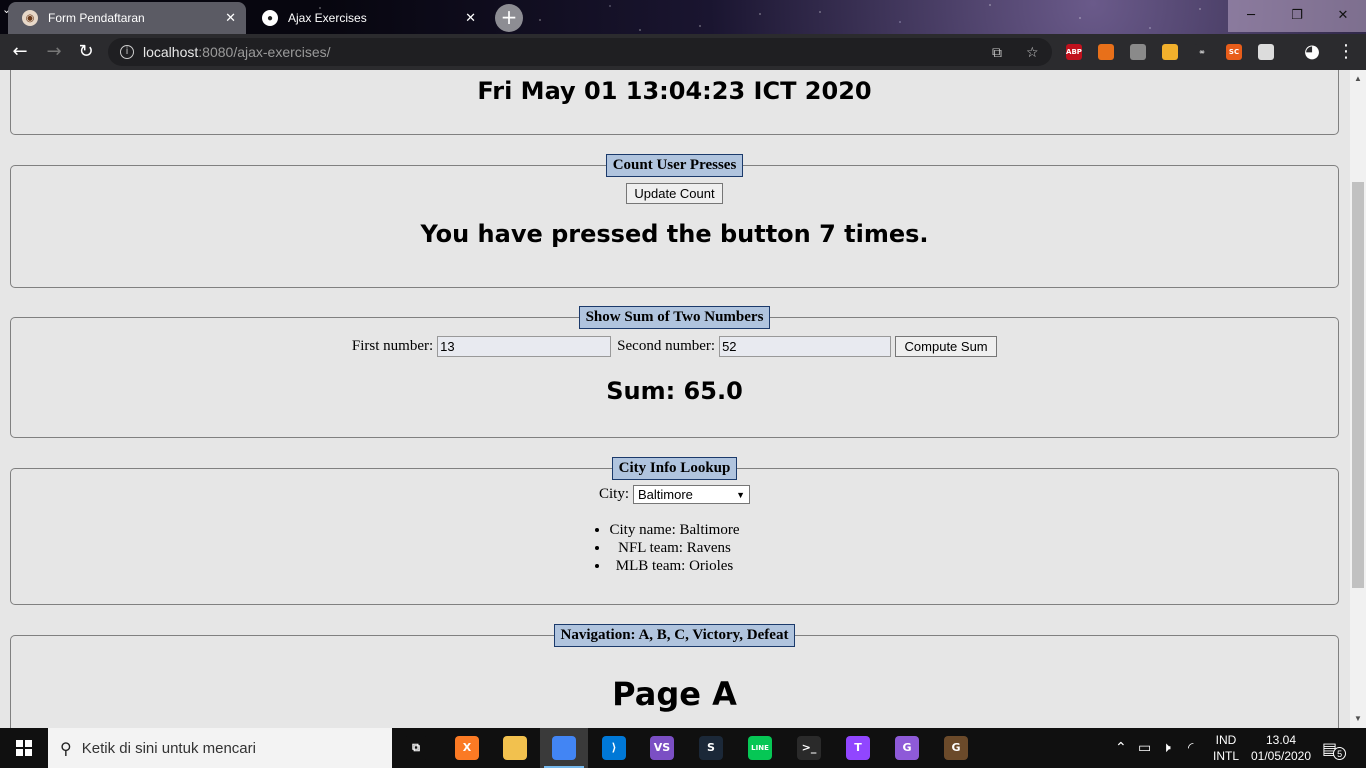 The height and width of the screenshot is (768, 1366). Describe the element at coordinates (580, 52) in the screenshot. I see `address-bar: i localhost:8080/ajax-exercises/ ⧉ ☆` at that location.